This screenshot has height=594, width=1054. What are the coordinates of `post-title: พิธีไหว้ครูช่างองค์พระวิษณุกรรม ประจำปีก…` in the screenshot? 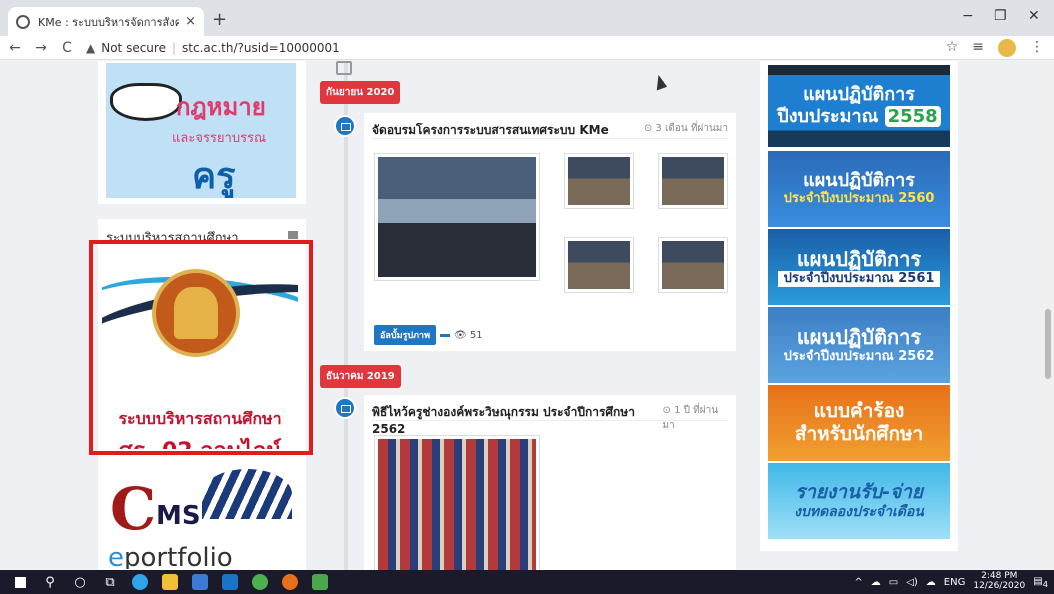 It's located at (517, 419).